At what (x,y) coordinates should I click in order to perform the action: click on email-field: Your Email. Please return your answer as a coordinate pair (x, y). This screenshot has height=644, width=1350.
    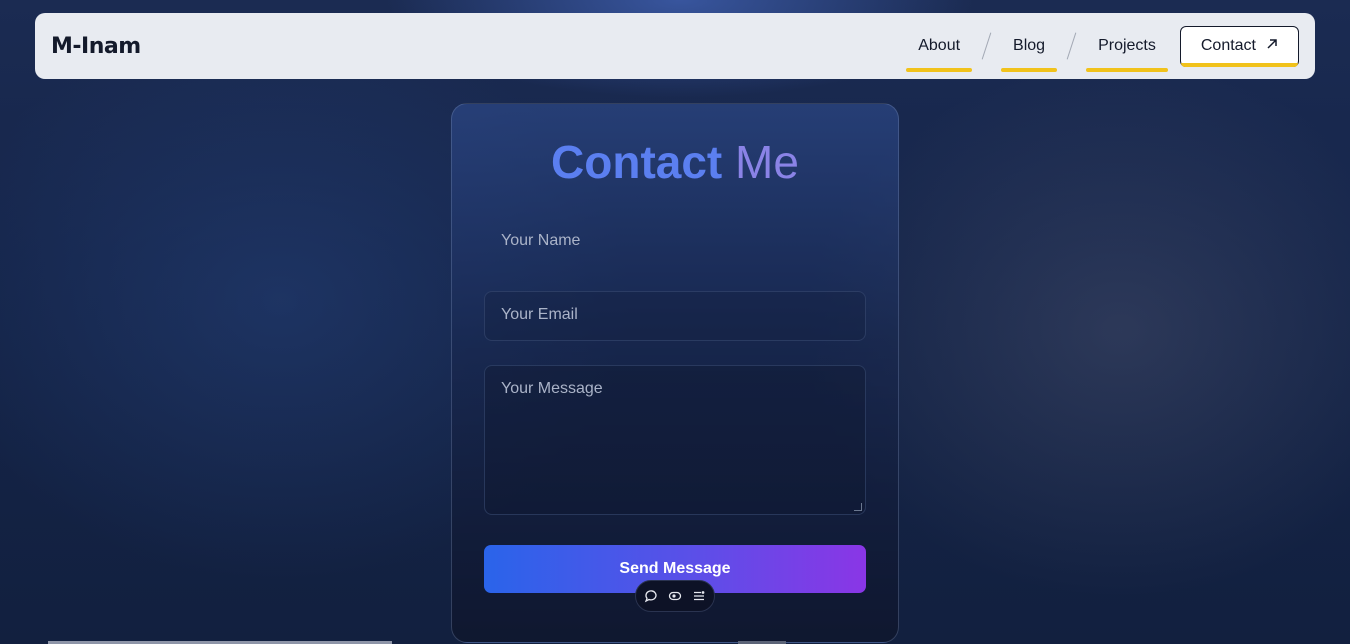
    Looking at the image, I should click on (675, 316).